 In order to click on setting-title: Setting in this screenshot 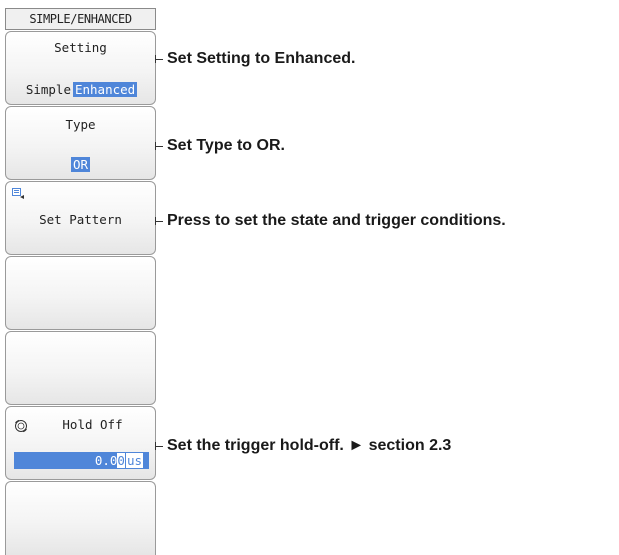, I will do `click(80, 47)`.